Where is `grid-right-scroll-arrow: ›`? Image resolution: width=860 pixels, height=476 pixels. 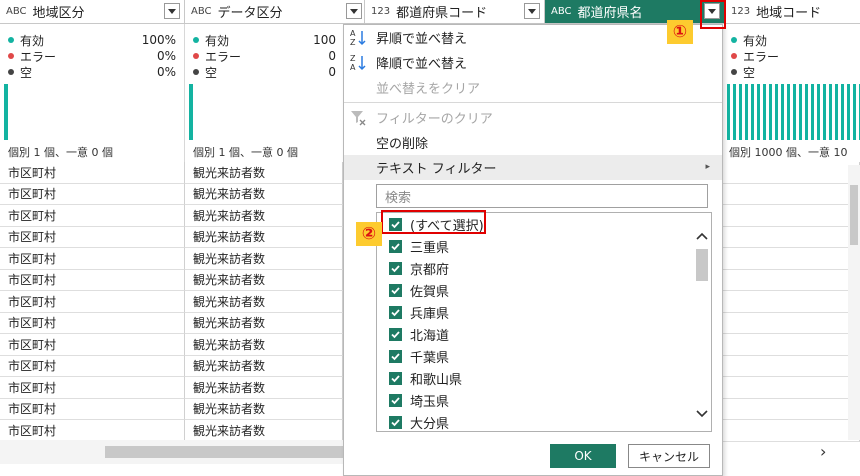 grid-right-scroll-arrow: › is located at coordinates (827, 451).